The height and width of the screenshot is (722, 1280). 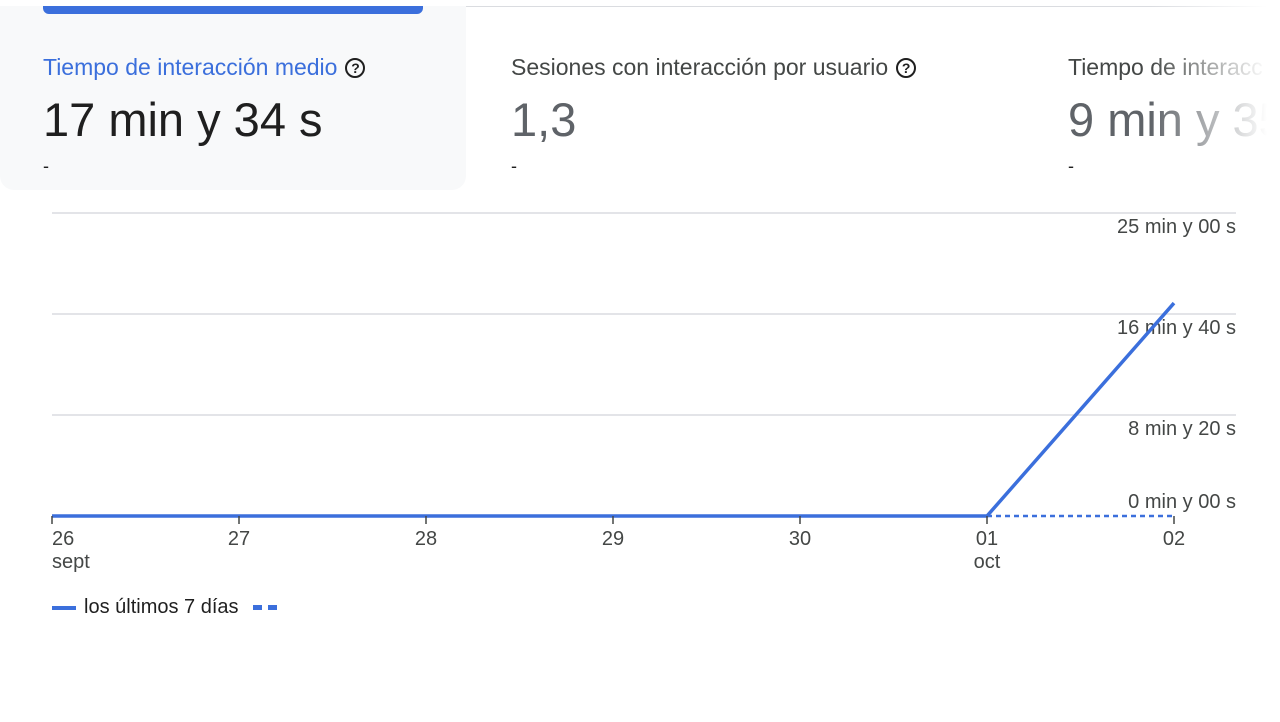 What do you see at coordinates (544, 119) in the screenshot?
I see `metric-value: 1,3` at bounding box center [544, 119].